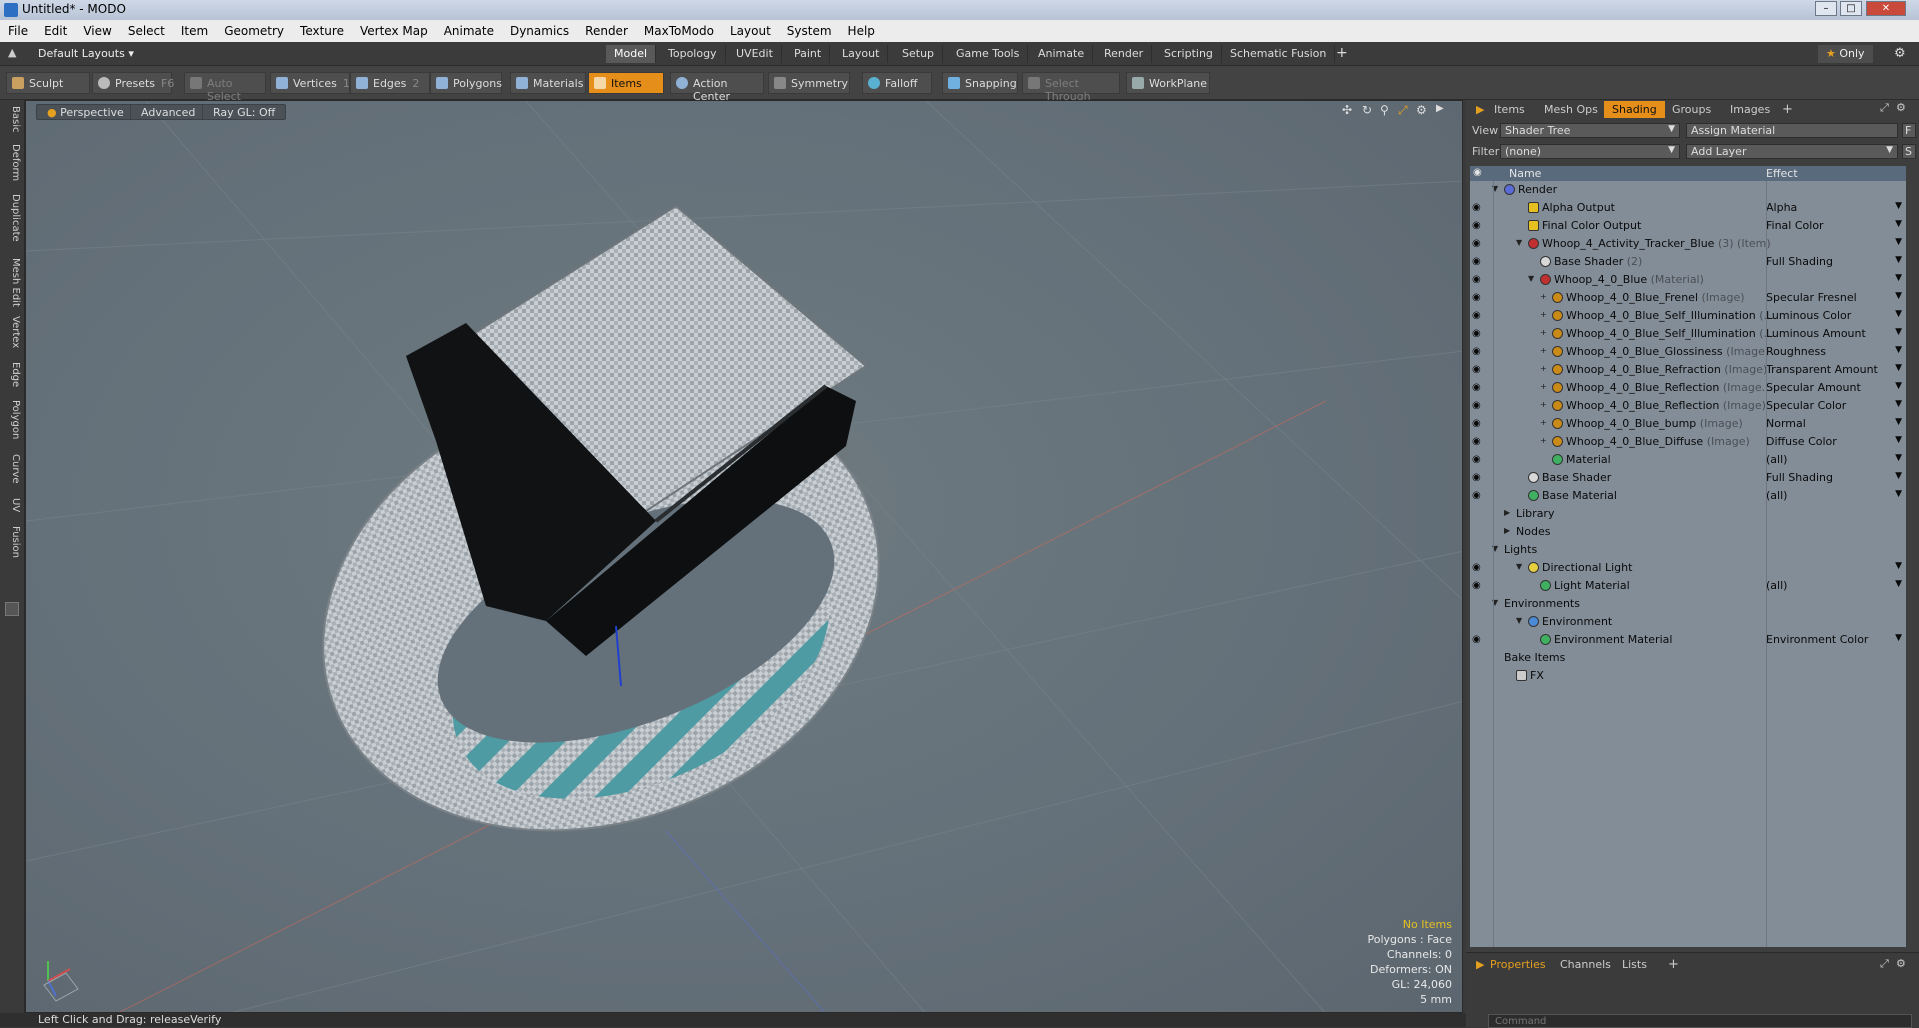 Image resolution: width=1919 pixels, height=1028 pixels. I want to click on tree-row: FX, so click(1688, 676).